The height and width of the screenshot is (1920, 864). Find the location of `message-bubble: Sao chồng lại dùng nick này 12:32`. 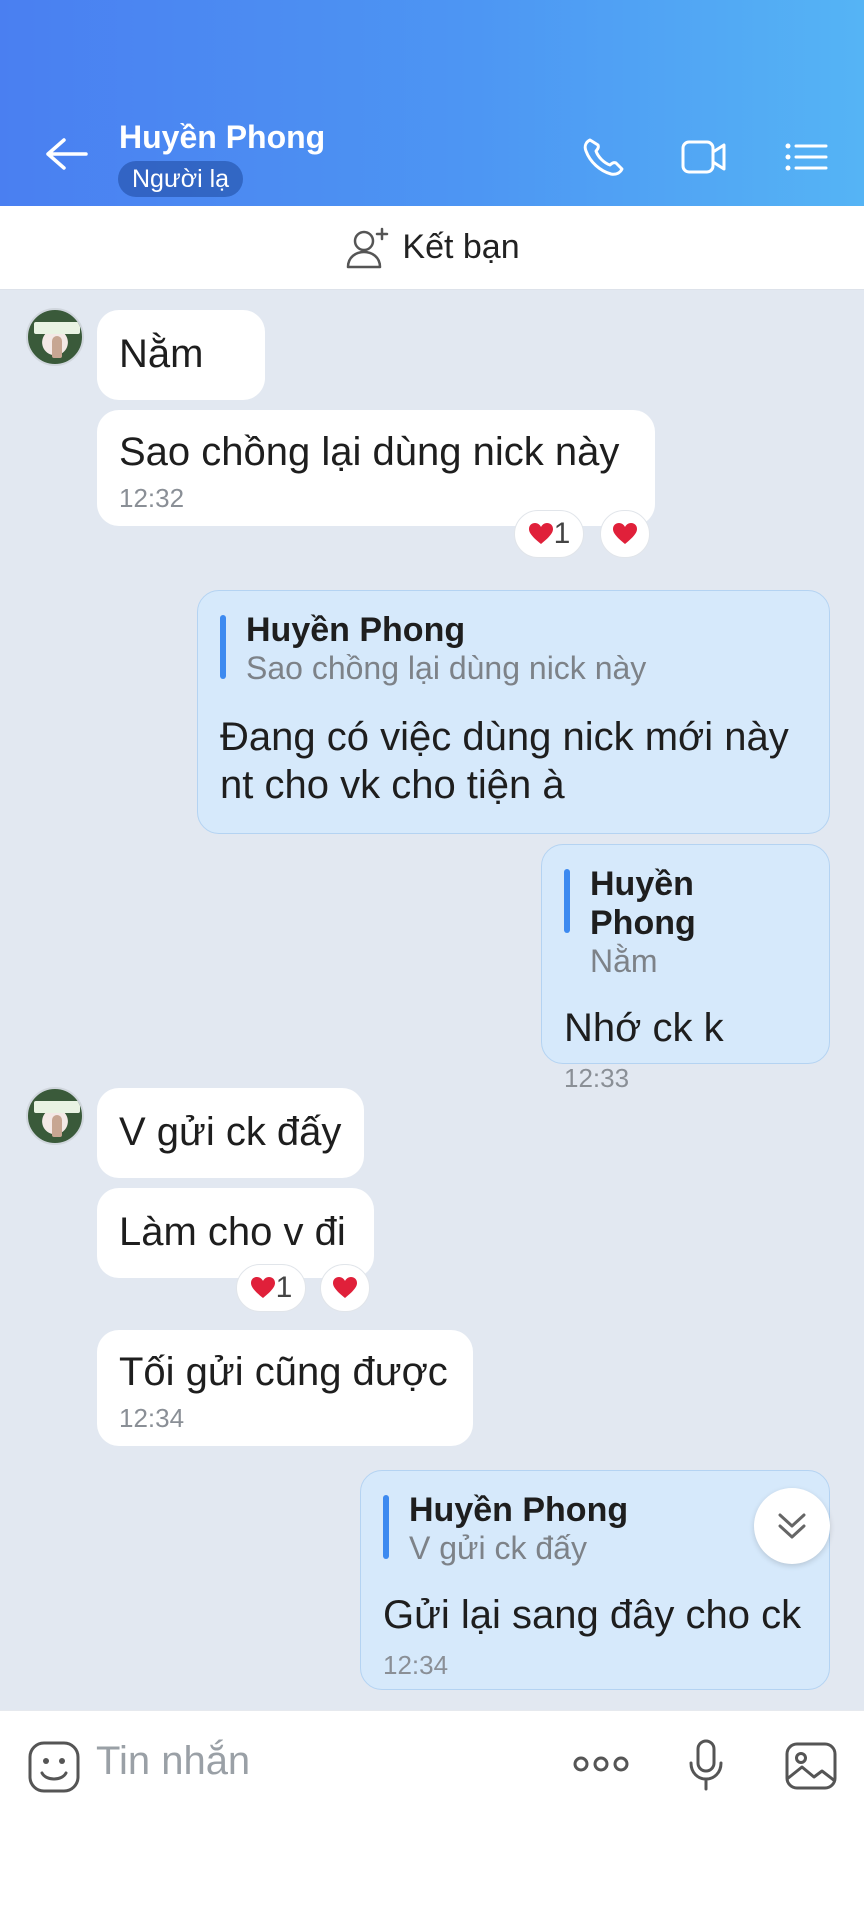

message-bubble: Sao chồng lại dùng nick này 12:32 is located at coordinates (376, 468).